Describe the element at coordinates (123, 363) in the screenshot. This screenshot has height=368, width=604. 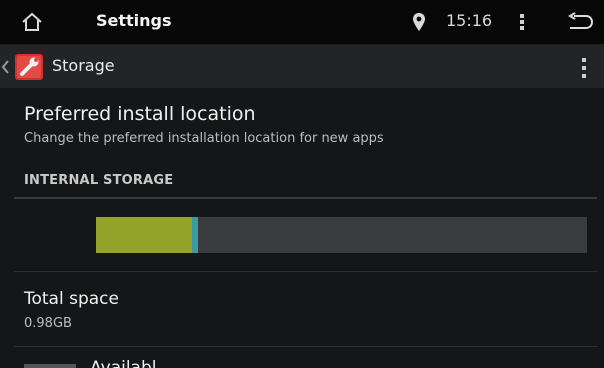
I see `available-title: Availabl` at that location.